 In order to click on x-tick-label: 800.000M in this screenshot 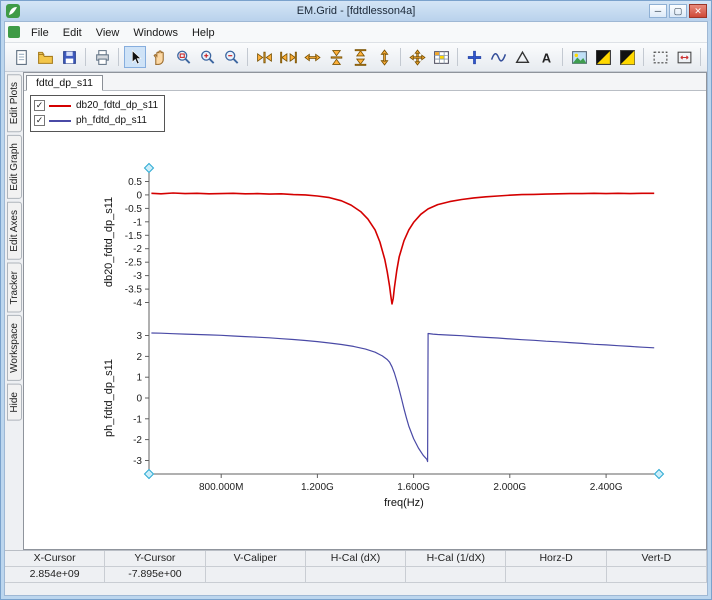, I will do `click(221, 487)`.